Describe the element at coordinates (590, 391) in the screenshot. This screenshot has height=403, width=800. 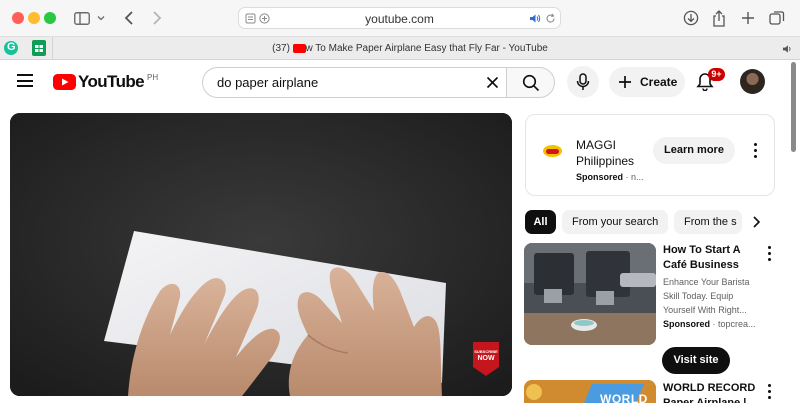
I see `world-record-thumbnail: WORLD` at that location.